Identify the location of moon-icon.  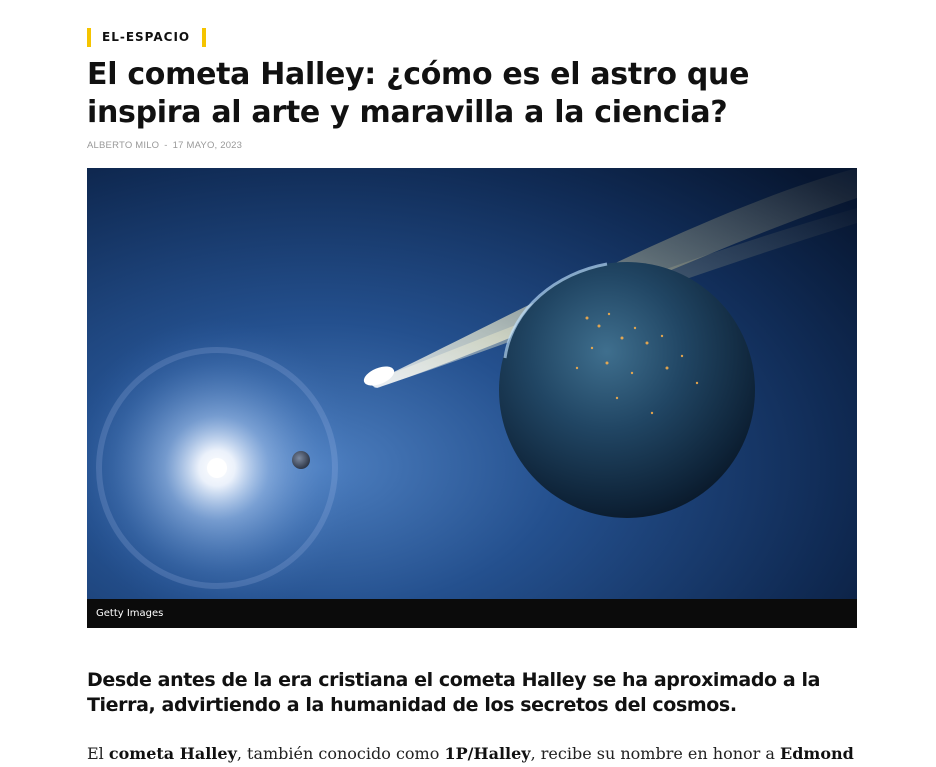
(301, 460).